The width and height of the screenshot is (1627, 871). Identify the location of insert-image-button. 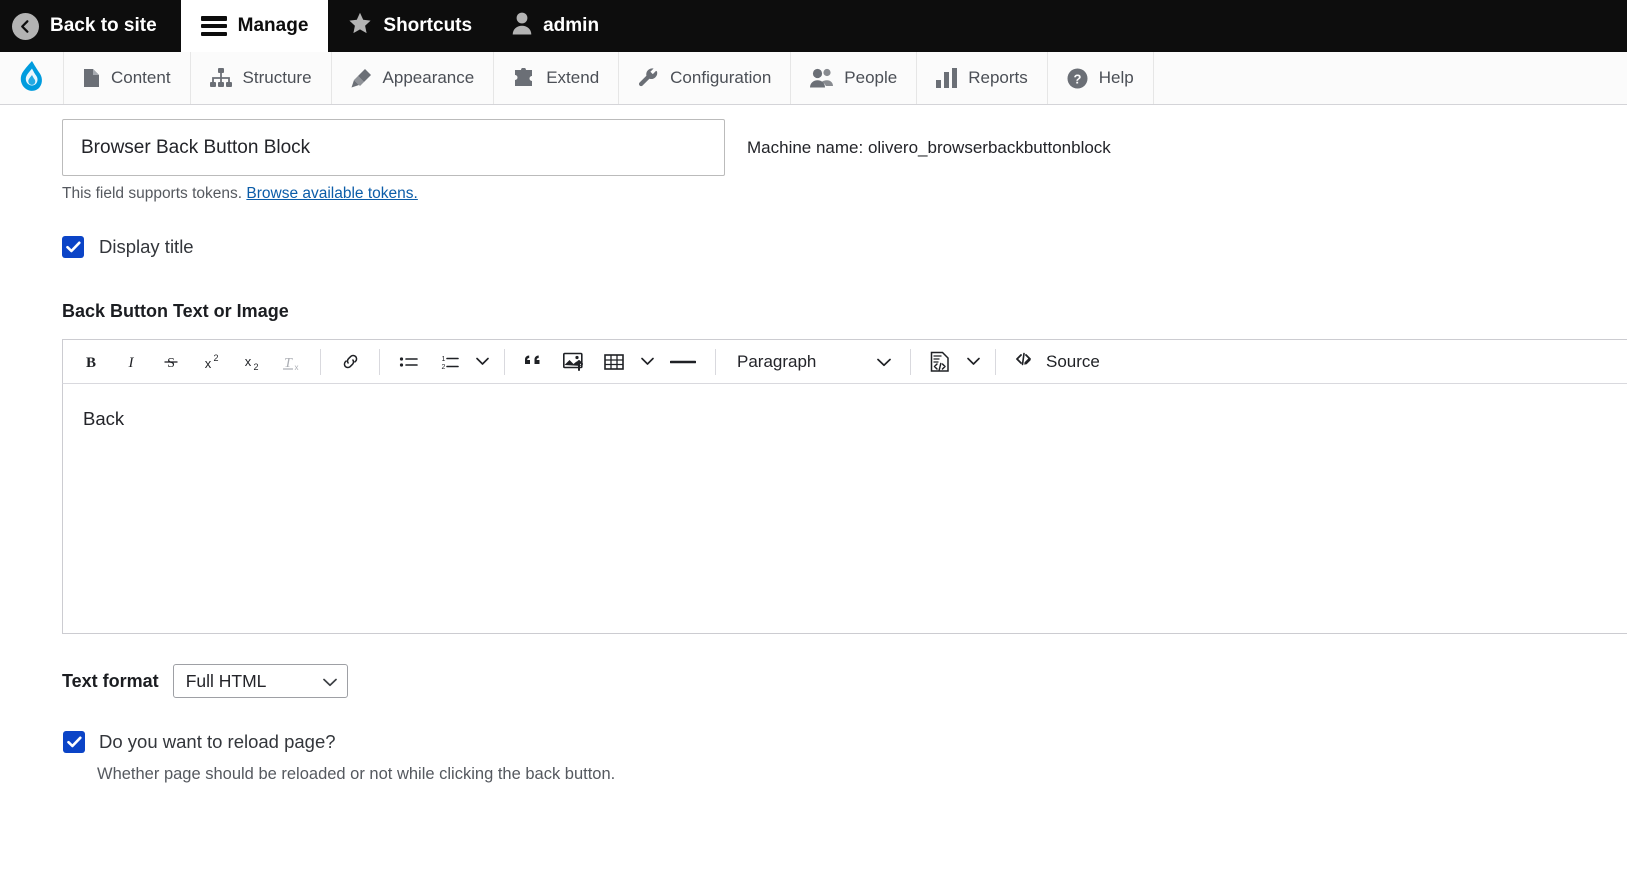
(574, 362).